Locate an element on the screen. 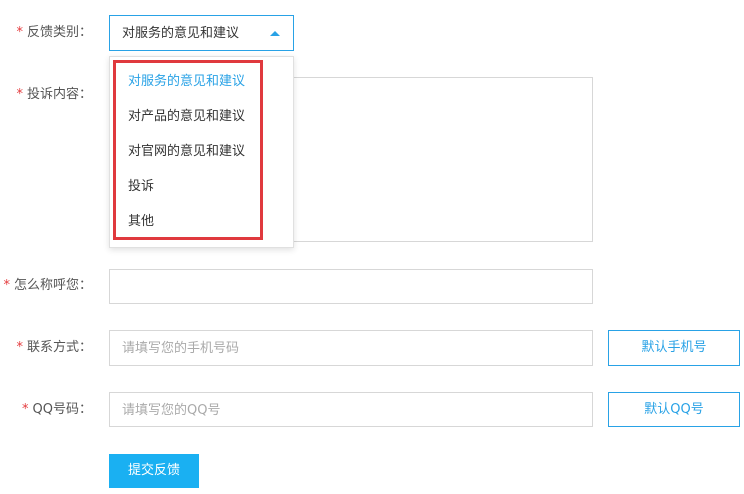  submit-feedback-button: 提交反馈 is located at coordinates (154, 471).